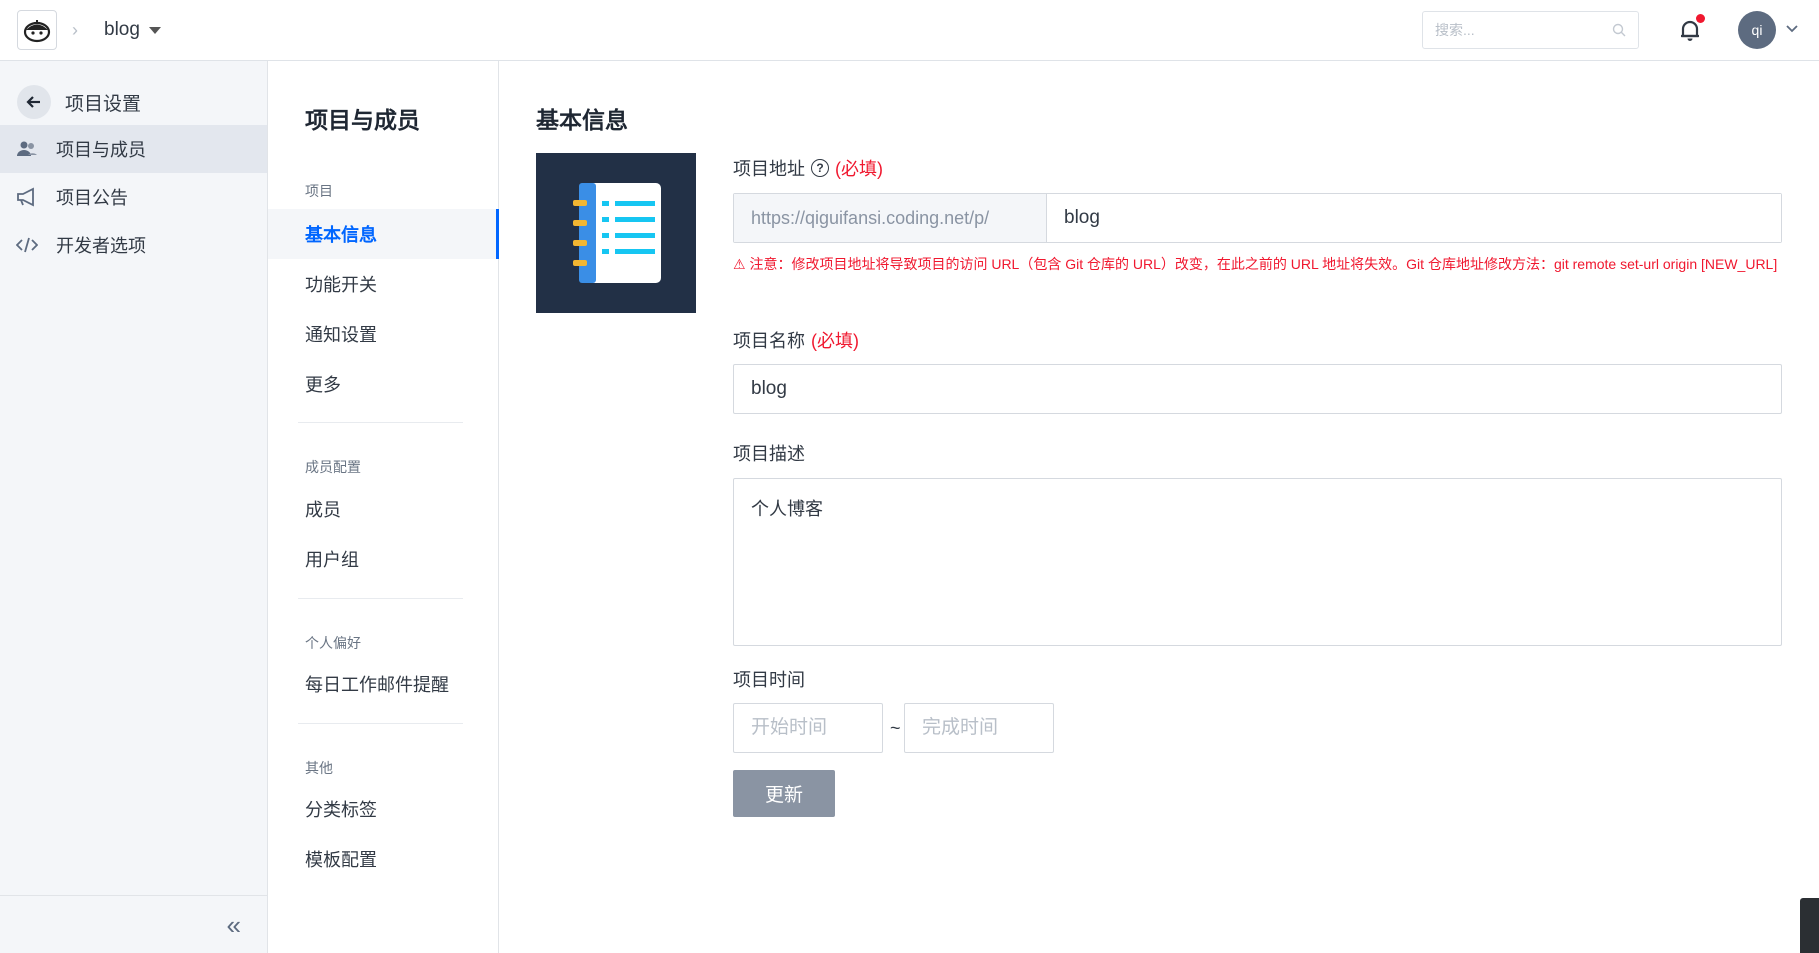 The image size is (1819, 953). I want to click on subnav-group-label: 个人偏好, so click(333, 643).